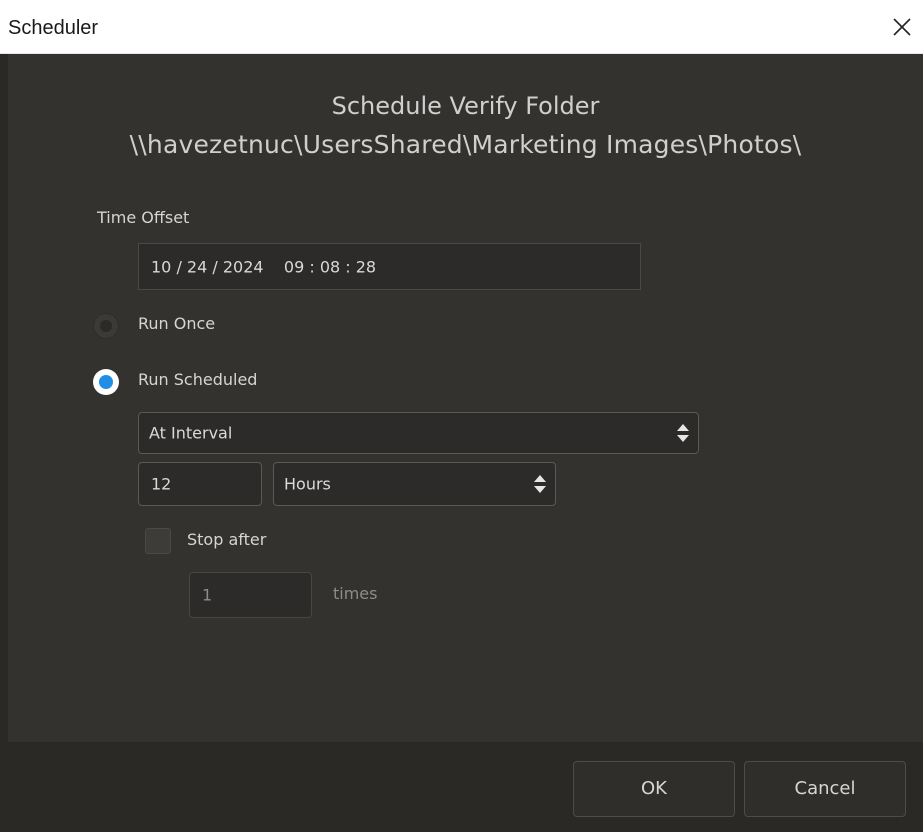  What do you see at coordinates (461, 27) in the screenshot?
I see `title-bar: Scheduler` at bounding box center [461, 27].